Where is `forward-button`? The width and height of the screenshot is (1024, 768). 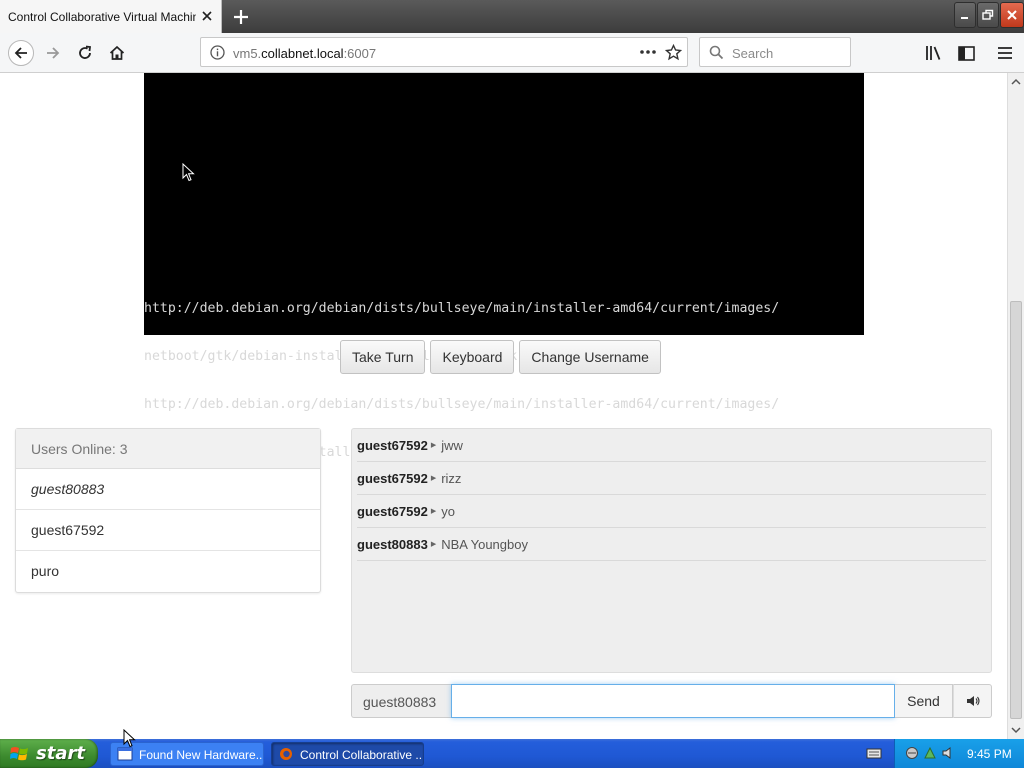 forward-button is located at coordinates (53, 53).